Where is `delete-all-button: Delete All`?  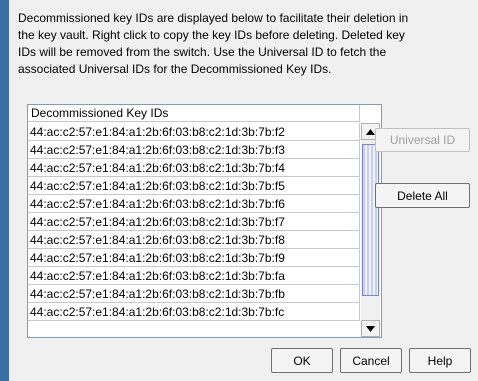
delete-all-button: Delete All is located at coordinates (422, 195).